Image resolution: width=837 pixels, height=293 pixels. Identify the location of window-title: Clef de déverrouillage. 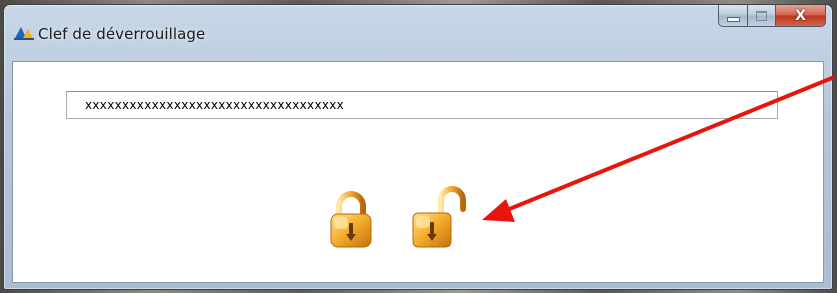
(122, 34).